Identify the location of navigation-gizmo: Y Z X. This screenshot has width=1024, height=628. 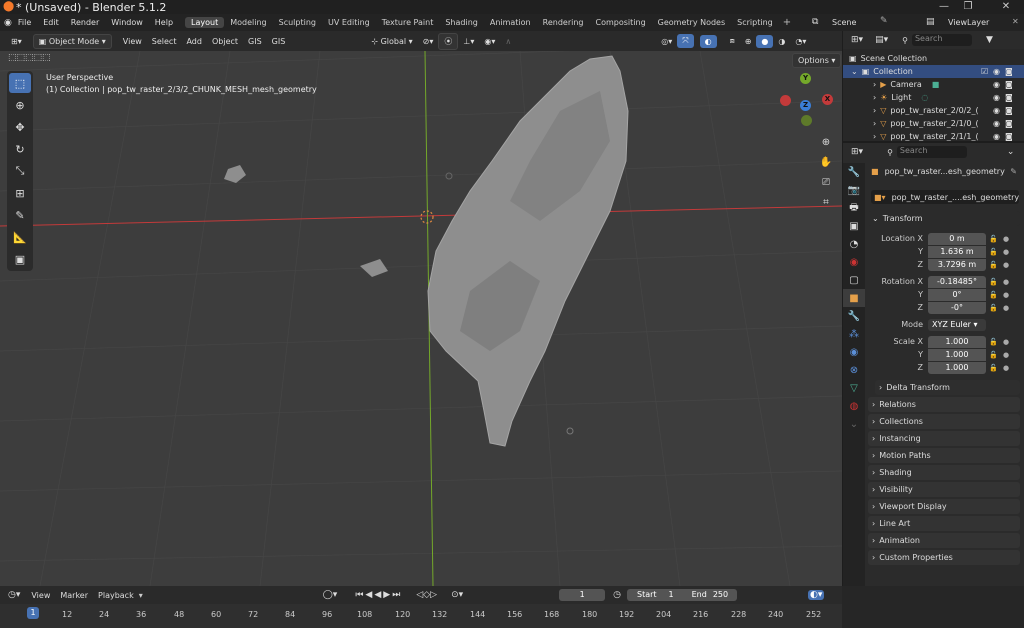
(807, 100).